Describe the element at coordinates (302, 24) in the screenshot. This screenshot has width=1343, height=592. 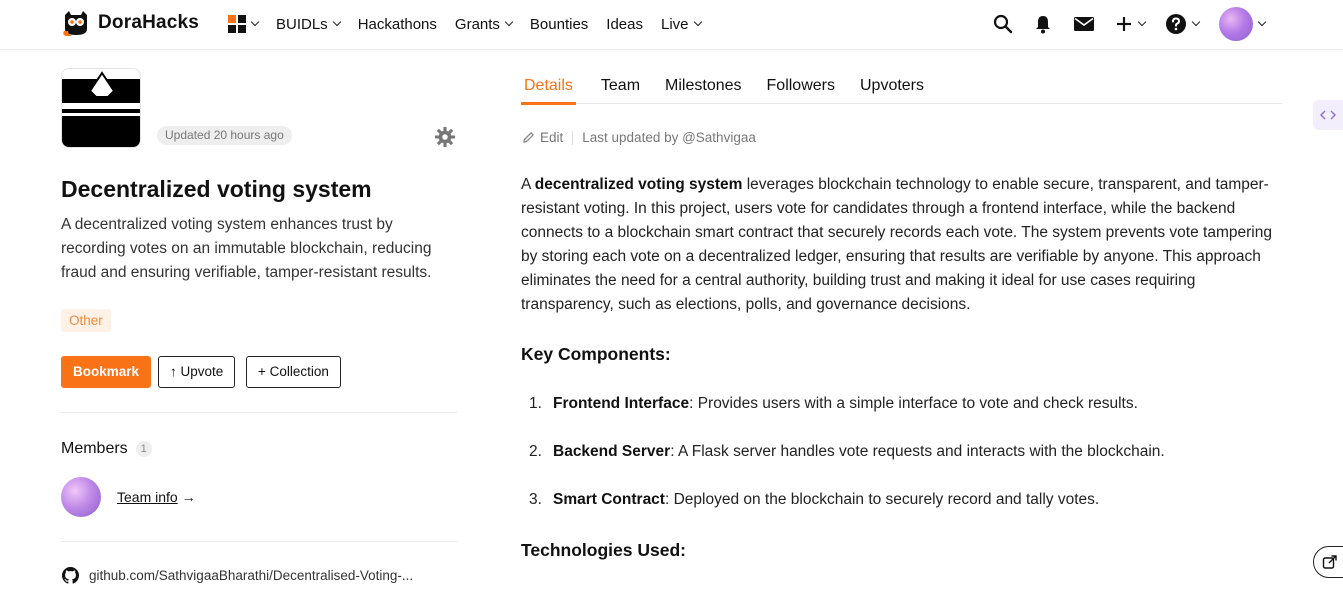
I see `nav-label: BUIDLs` at that location.